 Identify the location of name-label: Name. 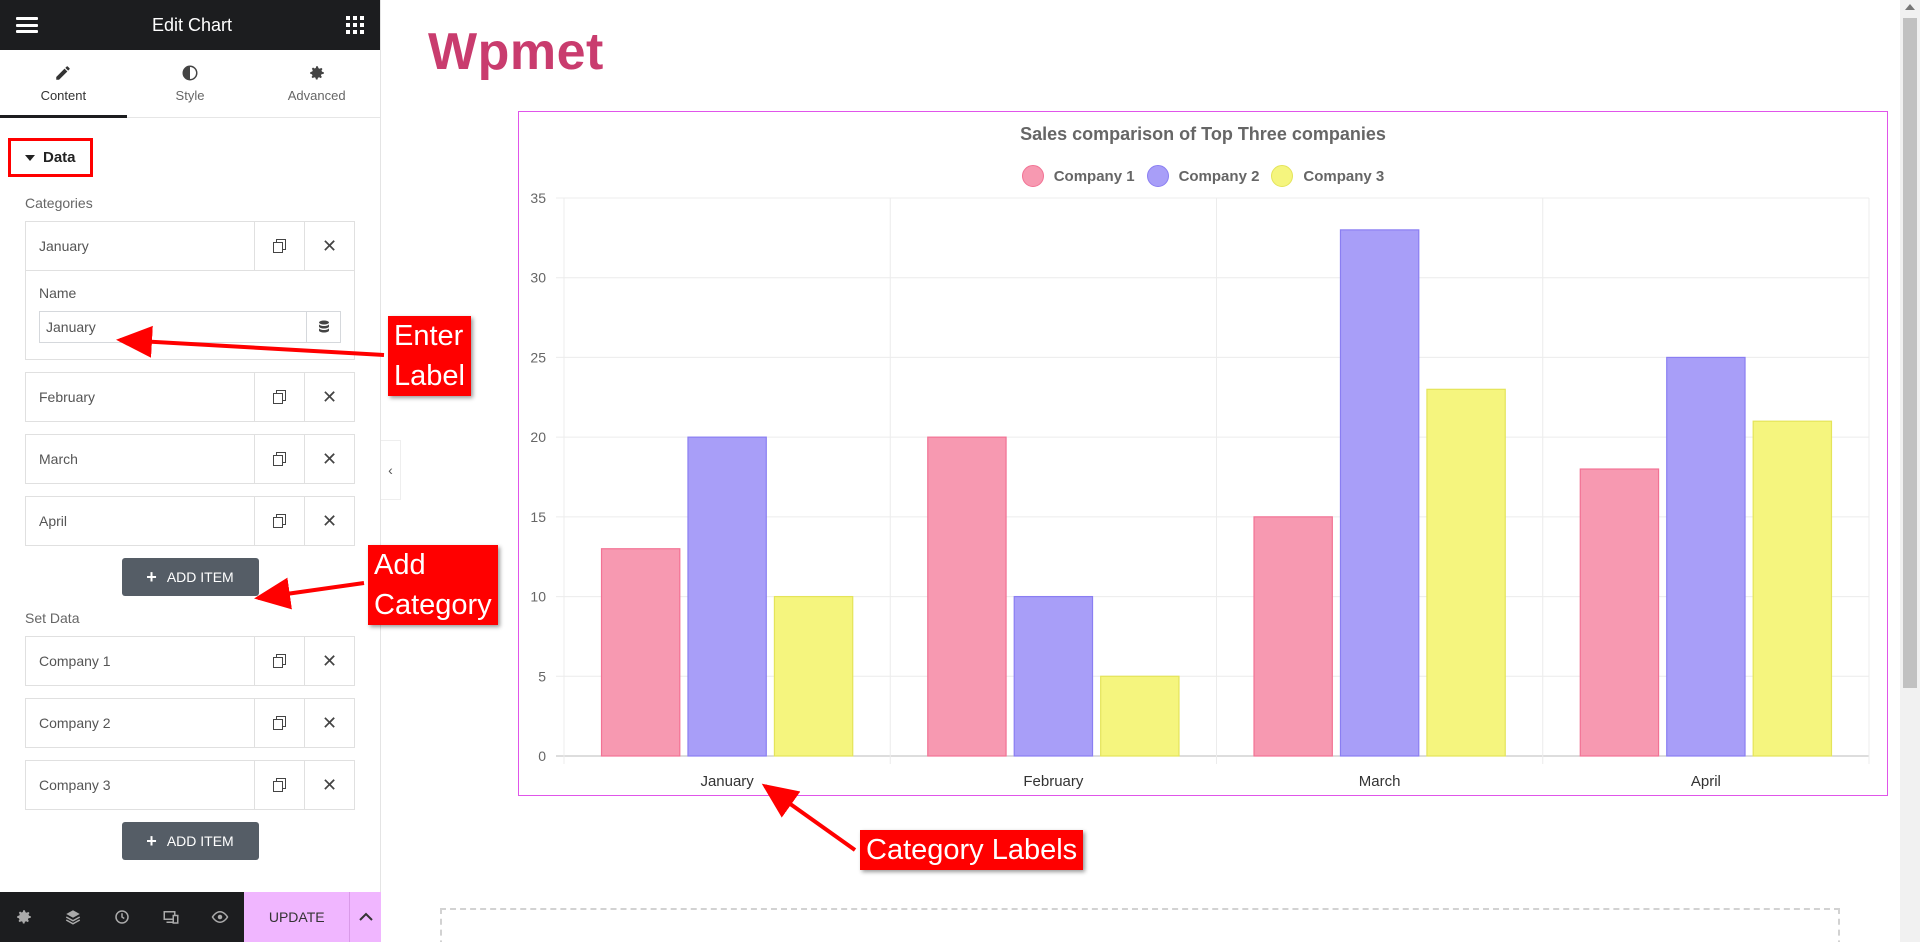
(58, 293).